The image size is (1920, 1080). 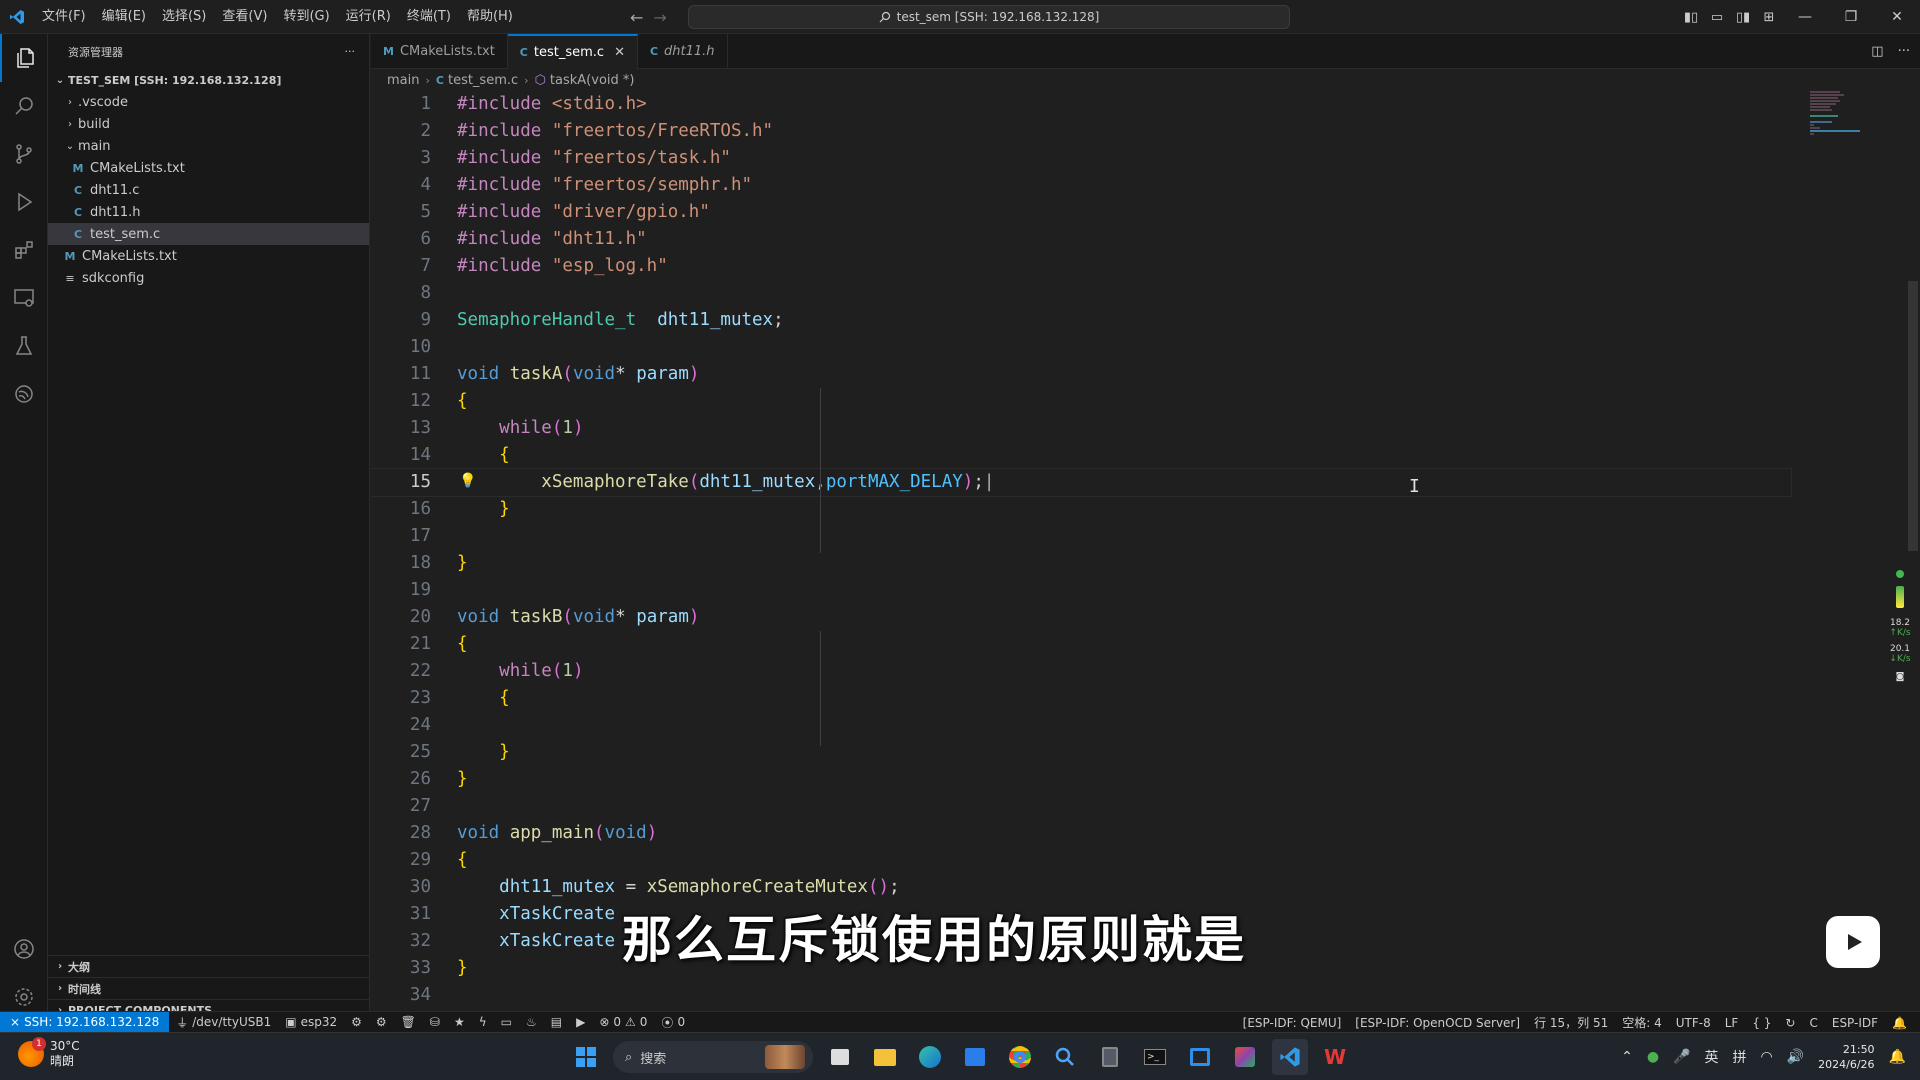 What do you see at coordinates (1081, 563) in the screenshot?
I see `code-line: 18}` at bounding box center [1081, 563].